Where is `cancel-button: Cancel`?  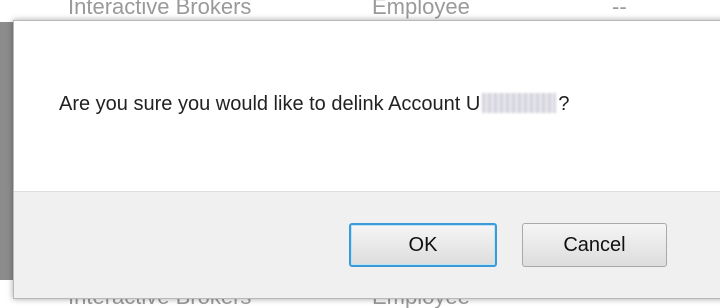 cancel-button: Cancel is located at coordinates (594, 245).